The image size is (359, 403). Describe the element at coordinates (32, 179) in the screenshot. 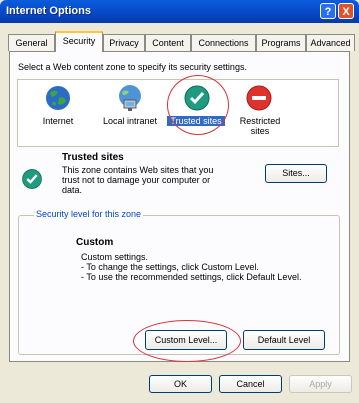

I see `check-icon` at that location.